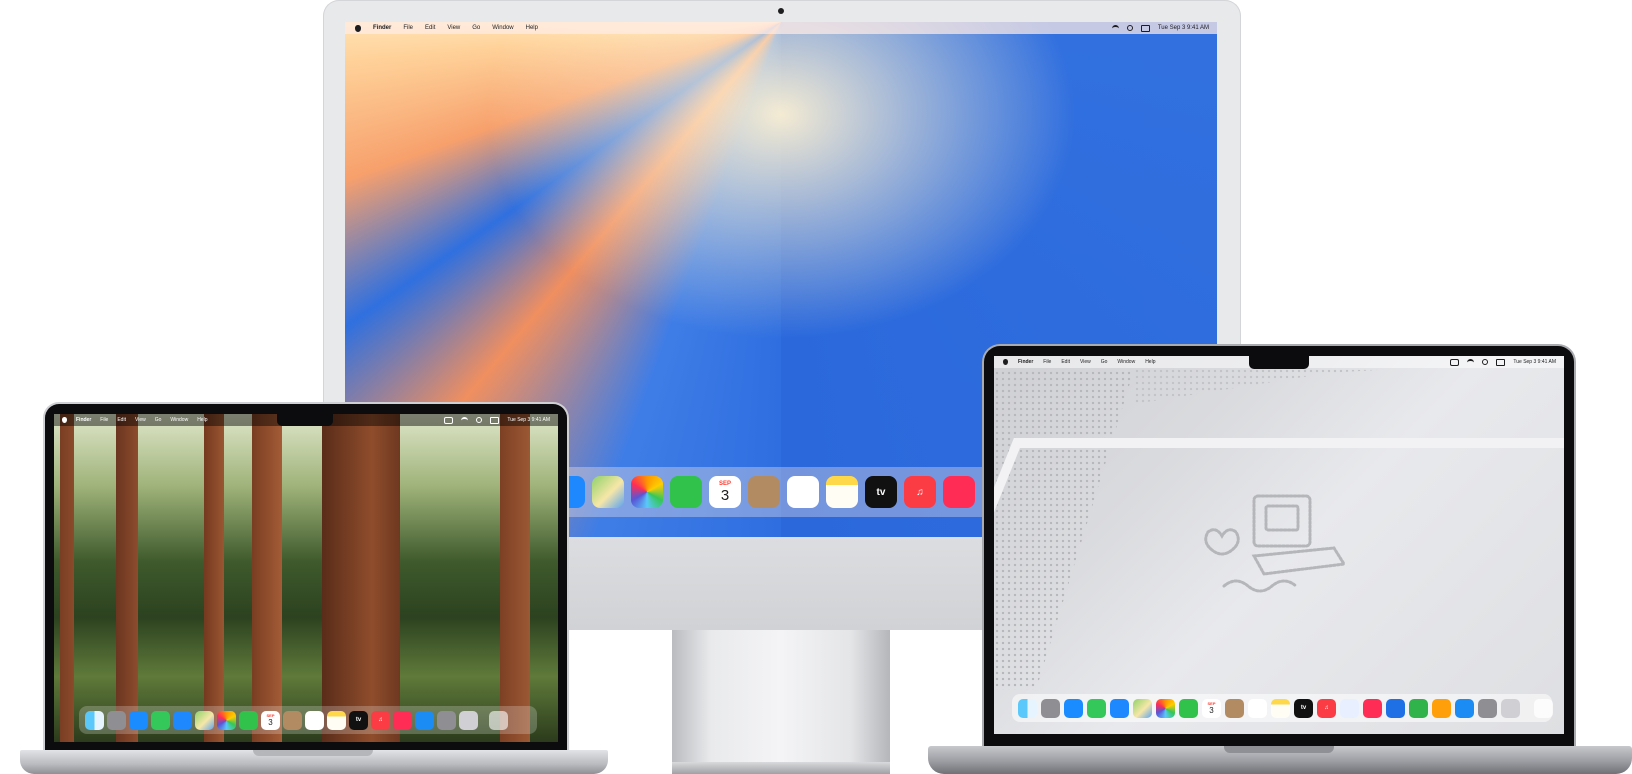  What do you see at coordinates (313, 753) in the screenshot?
I see `macbook-air-base-notch` at bounding box center [313, 753].